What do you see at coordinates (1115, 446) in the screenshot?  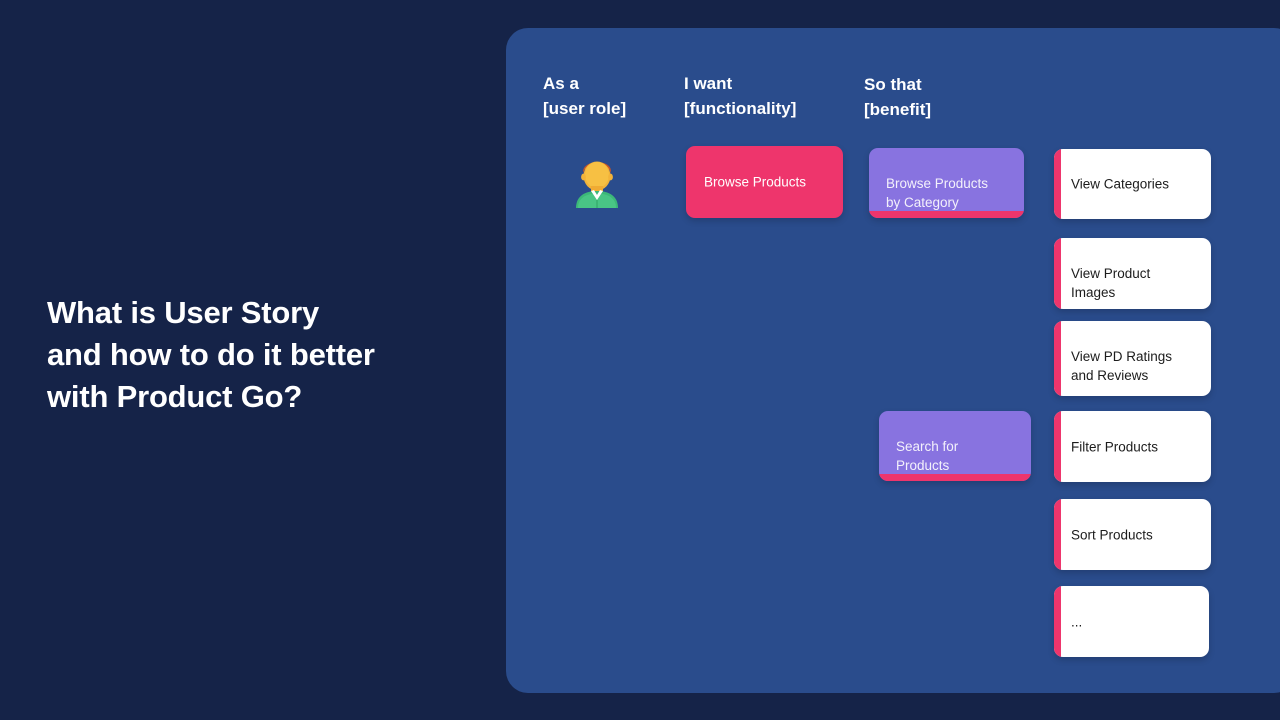 I see `card-label: Filter Products` at bounding box center [1115, 446].